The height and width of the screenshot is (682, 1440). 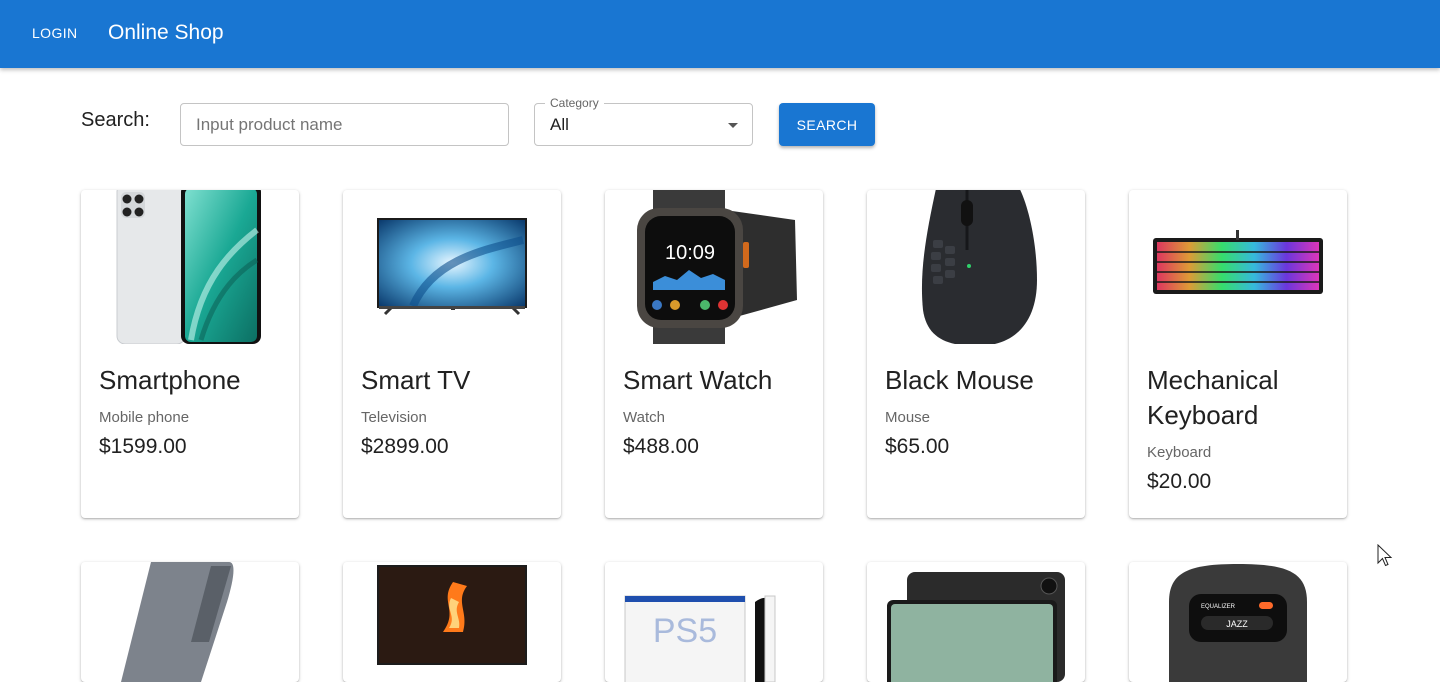 What do you see at coordinates (452, 354) in the screenshot?
I see `product-card-smart-tv: Smart TV Television $2899.00` at bounding box center [452, 354].